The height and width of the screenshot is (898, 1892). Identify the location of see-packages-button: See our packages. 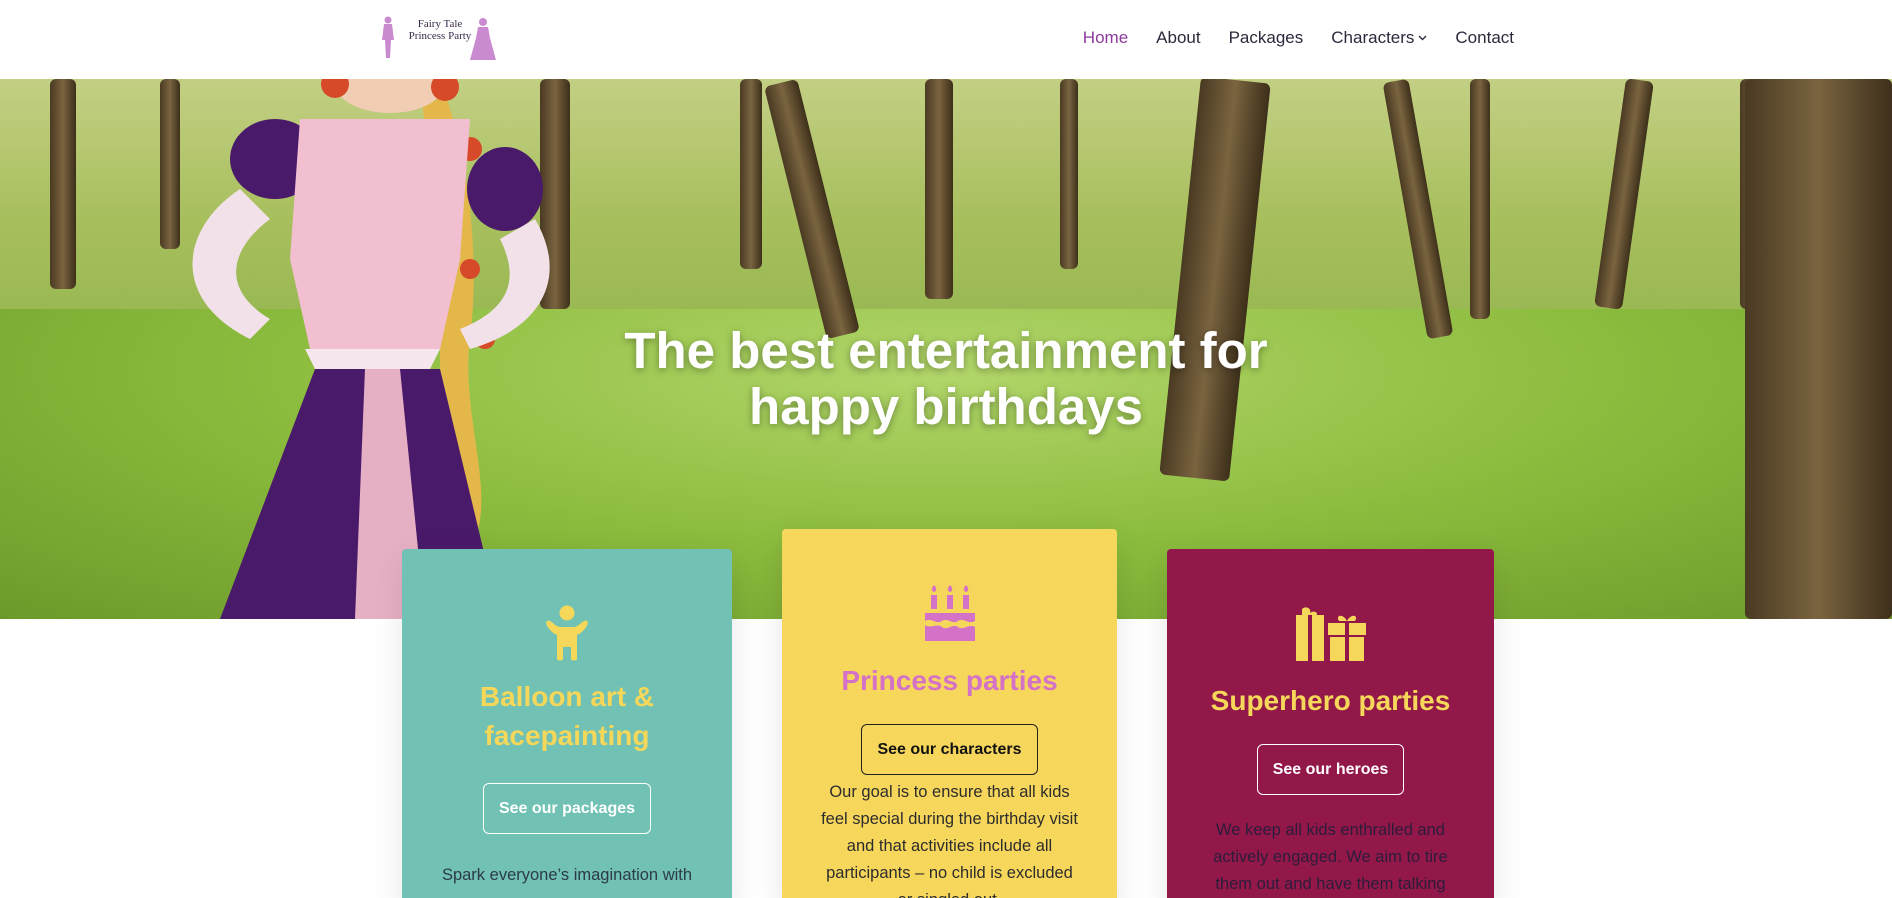
(567, 808).